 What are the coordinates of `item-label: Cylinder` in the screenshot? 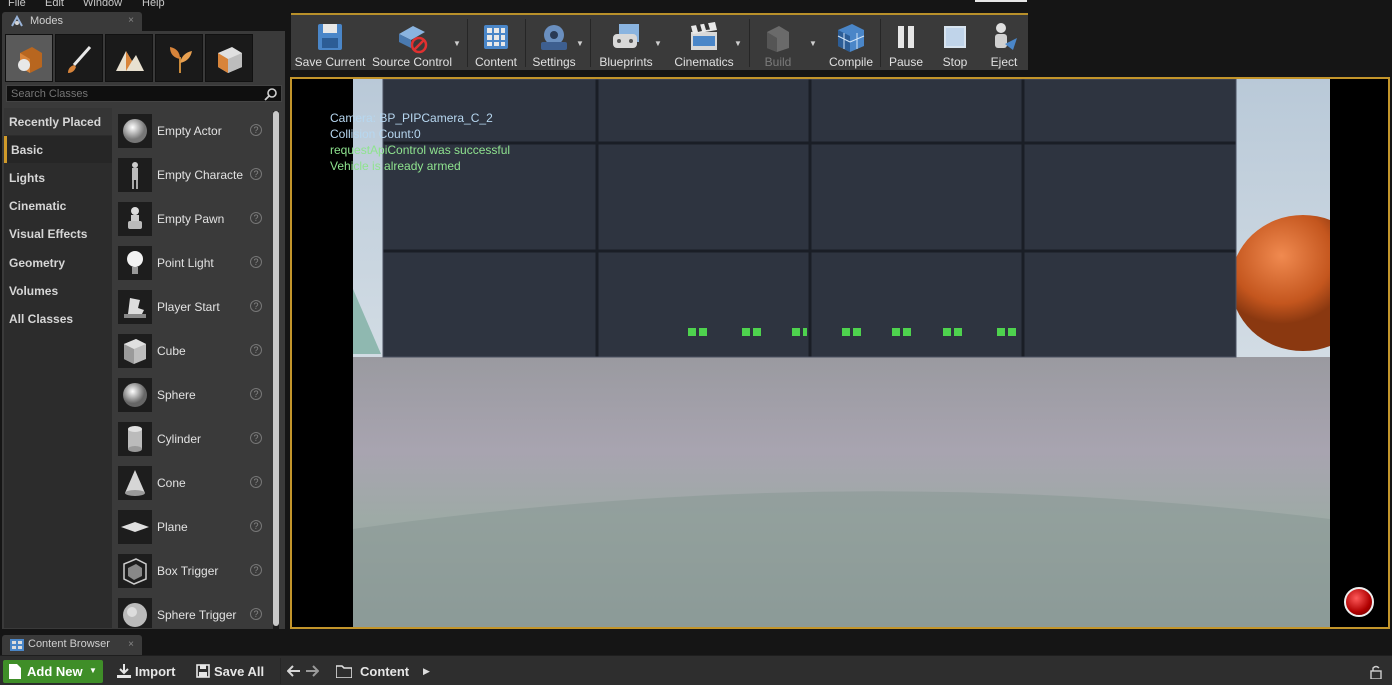 It's located at (179, 439).